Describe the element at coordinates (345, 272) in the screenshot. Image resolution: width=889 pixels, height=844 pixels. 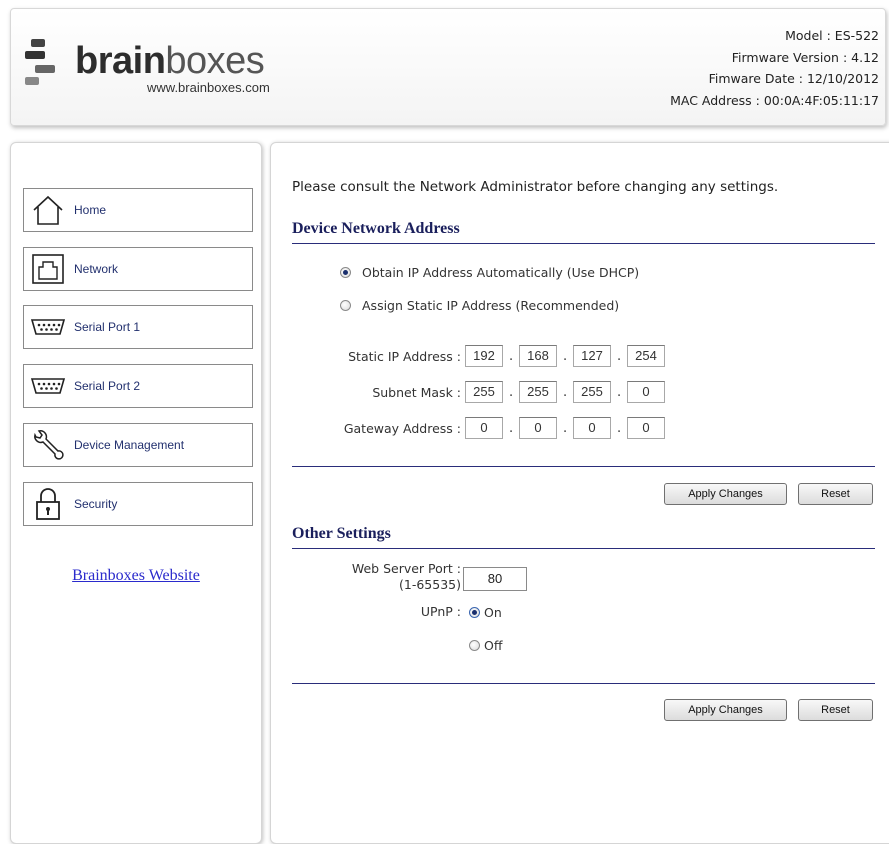
I see `dhcp-radio` at that location.